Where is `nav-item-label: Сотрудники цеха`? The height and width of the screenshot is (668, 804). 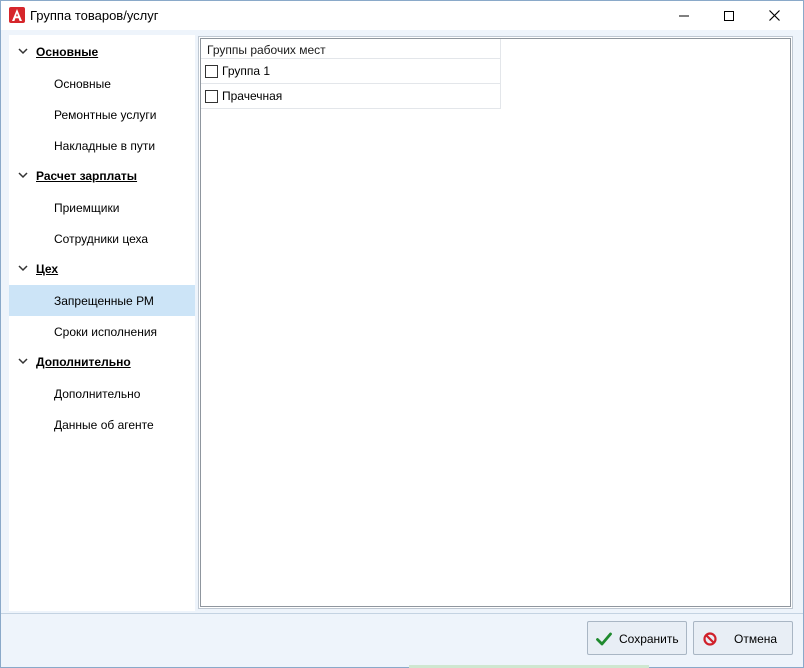
nav-item-label: Сотрудники цеха is located at coordinates (101, 239).